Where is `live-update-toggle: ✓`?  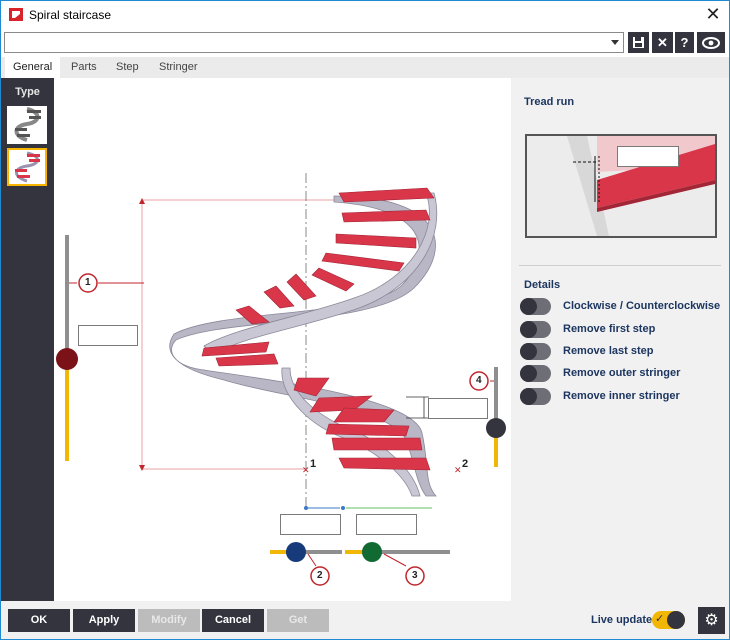
live-update-toggle: ✓ is located at coordinates (668, 620).